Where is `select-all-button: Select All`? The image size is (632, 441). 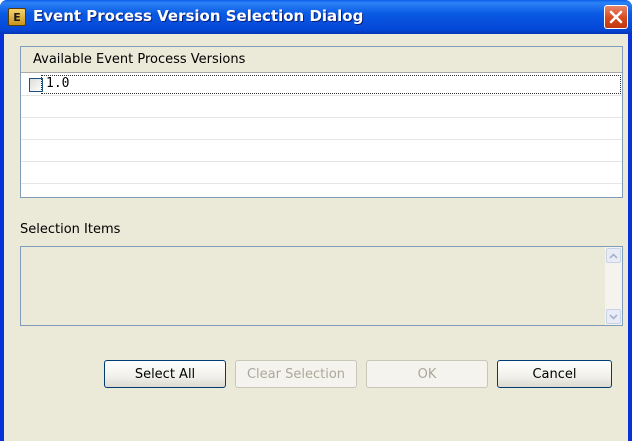 select-all-button: Select All is located at coordinates (165, 374).